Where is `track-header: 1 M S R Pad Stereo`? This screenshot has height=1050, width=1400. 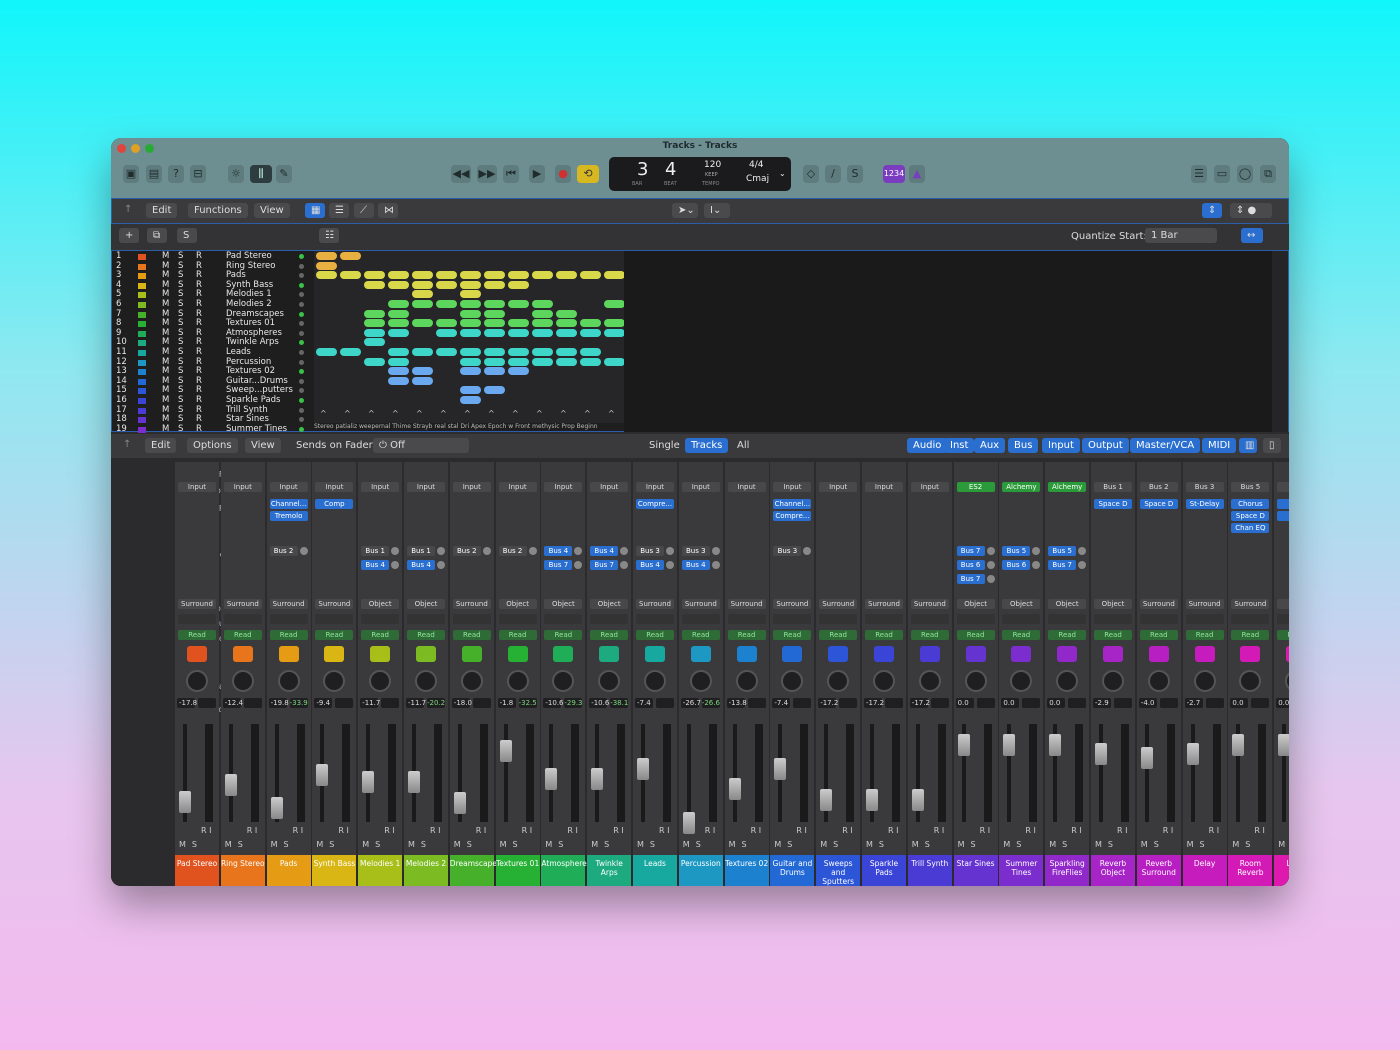 track-header: 1 M S R Pad Stereo is located at coordinates (213, 256).